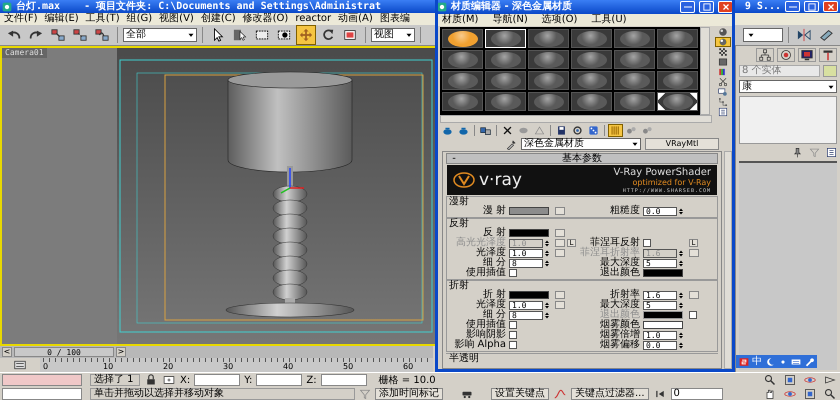  What do you see at coordinates (460, 20) in the screenshot?
I see `menu-item: 材质(M)` at bounding box center [460, 20].